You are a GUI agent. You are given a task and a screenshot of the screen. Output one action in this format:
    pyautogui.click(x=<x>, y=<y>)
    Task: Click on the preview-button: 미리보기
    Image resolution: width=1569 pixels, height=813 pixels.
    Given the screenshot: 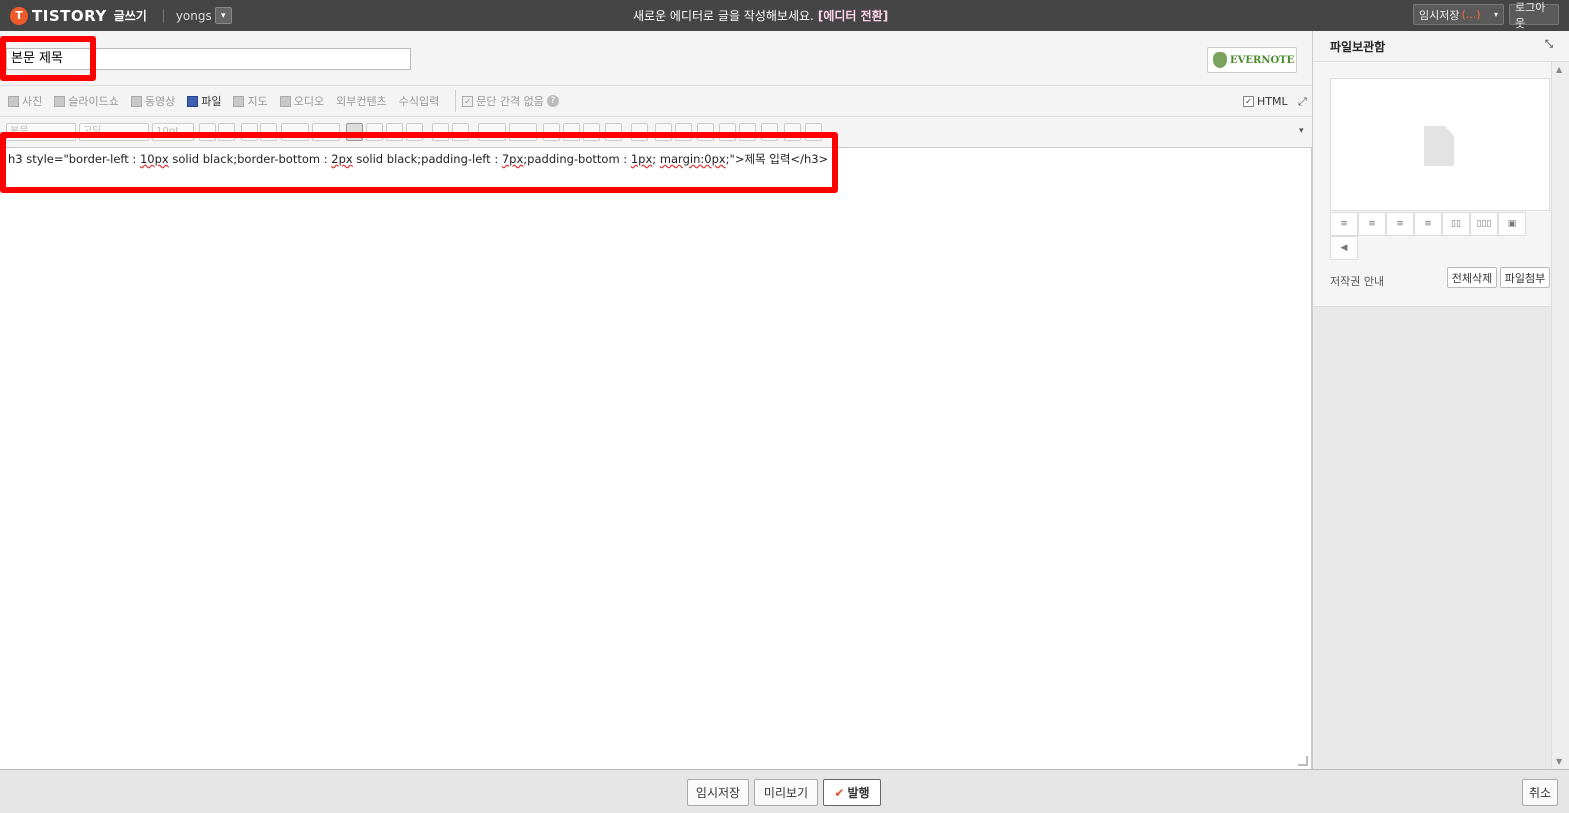 What is the action you would take?
    pyautogui.click(x=786, y=792)
    